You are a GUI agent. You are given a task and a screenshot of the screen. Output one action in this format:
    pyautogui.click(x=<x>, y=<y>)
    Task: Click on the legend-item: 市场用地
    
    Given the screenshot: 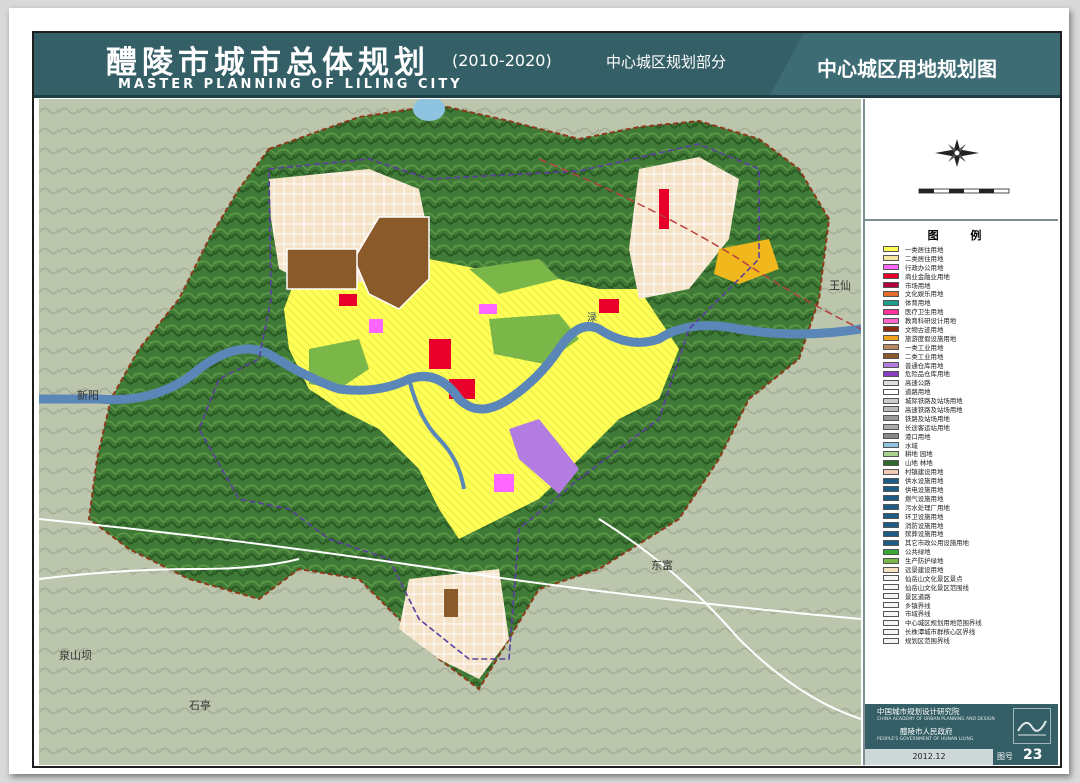 What is the action you would take?
    pyautogui.click(x=968, y=285)
    